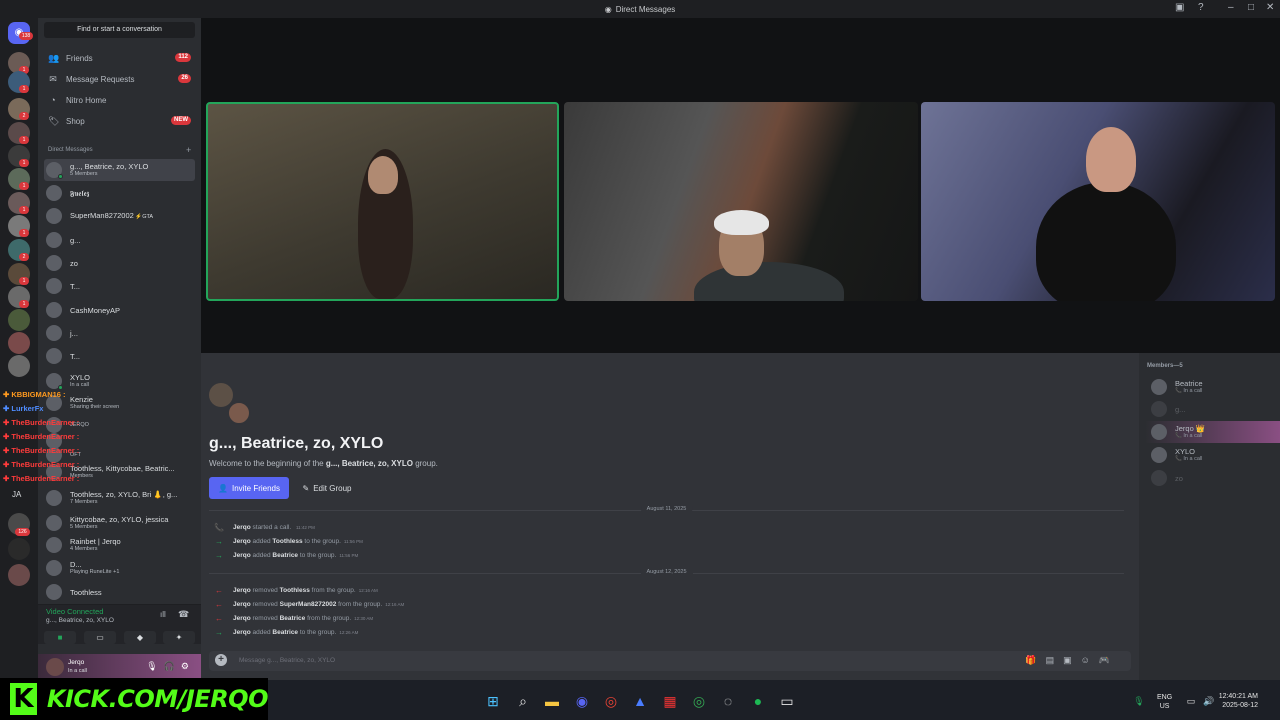  What do you see at coordinates (1072, 660) in the screenshot?
I see `composer-icons: 🎁▤▣☺🎮` at bounding box center [1072, 660].